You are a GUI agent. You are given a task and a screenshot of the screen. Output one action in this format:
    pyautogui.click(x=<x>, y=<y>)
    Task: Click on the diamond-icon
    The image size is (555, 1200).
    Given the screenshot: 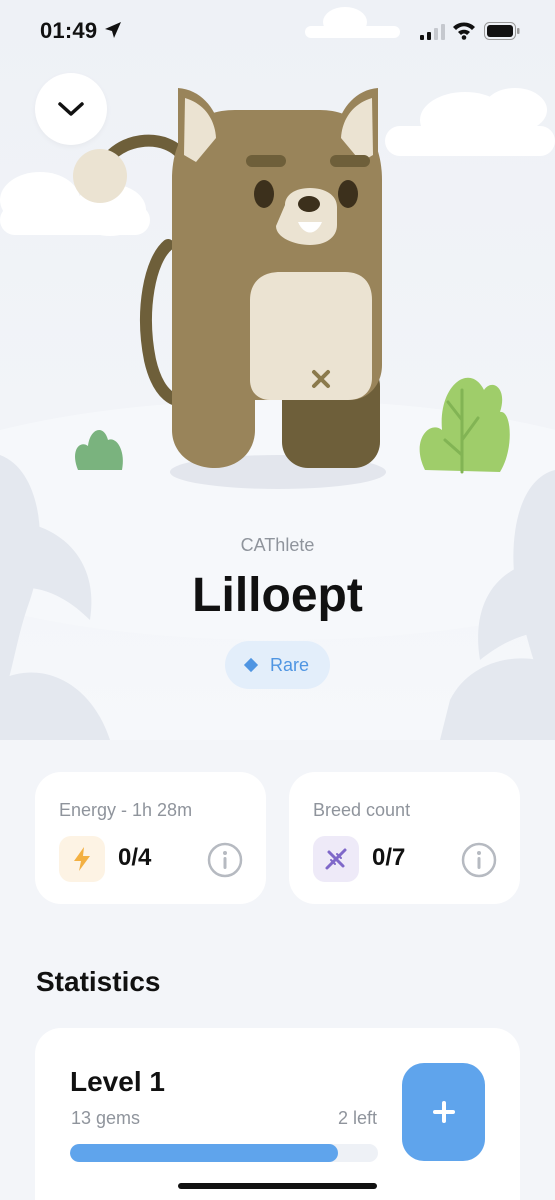 What is the action you would take?
    pyautogui.click(x=251, y=665)
    